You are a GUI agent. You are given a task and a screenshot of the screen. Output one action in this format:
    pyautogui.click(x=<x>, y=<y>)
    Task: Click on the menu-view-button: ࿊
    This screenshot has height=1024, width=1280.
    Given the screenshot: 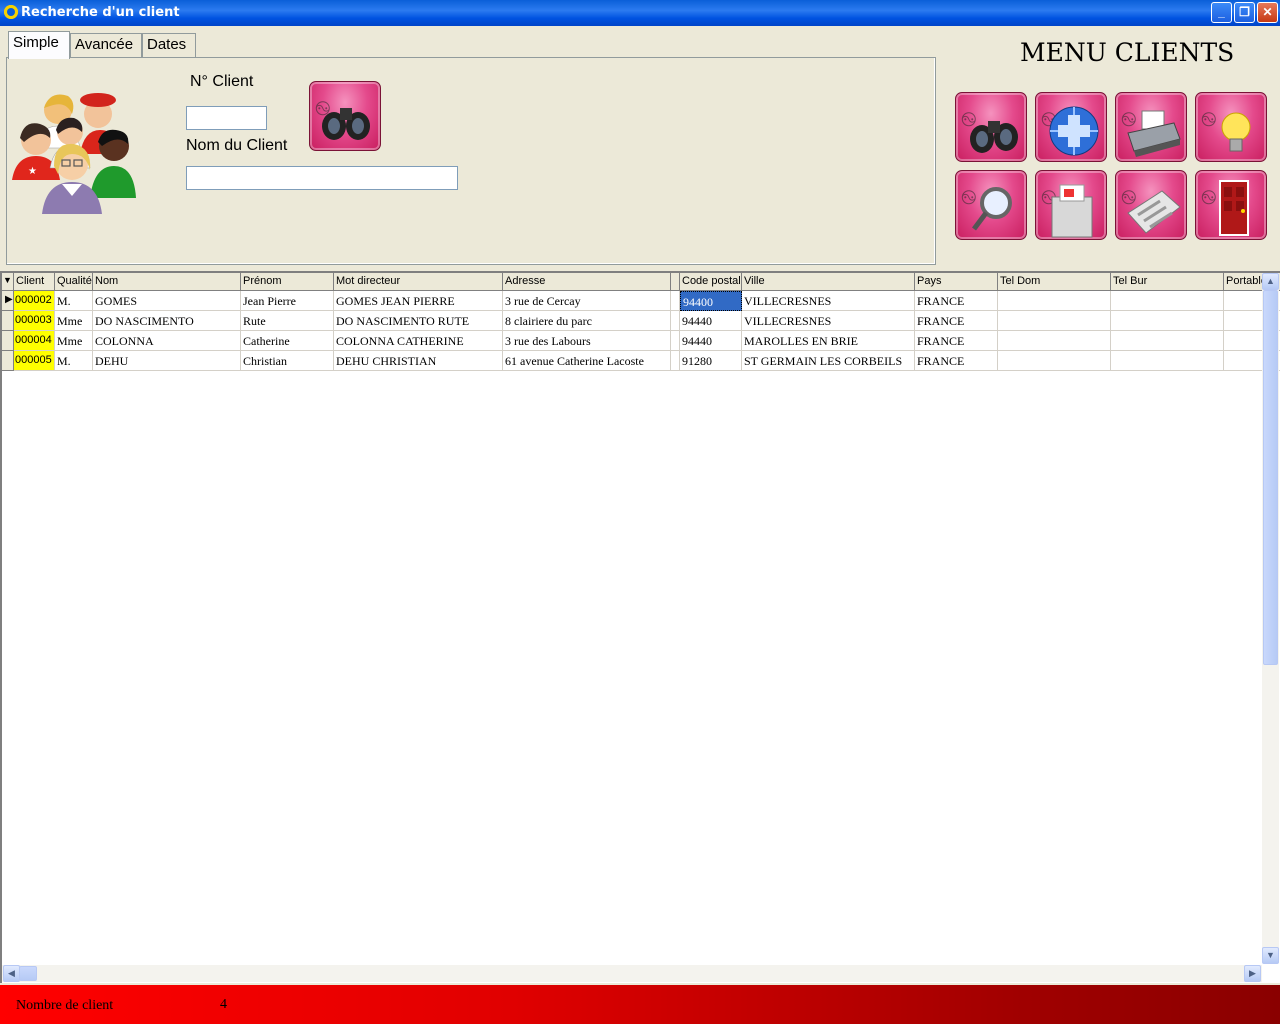 What is the action you would take?
    pyautogui.click(x=991, y=205)
    